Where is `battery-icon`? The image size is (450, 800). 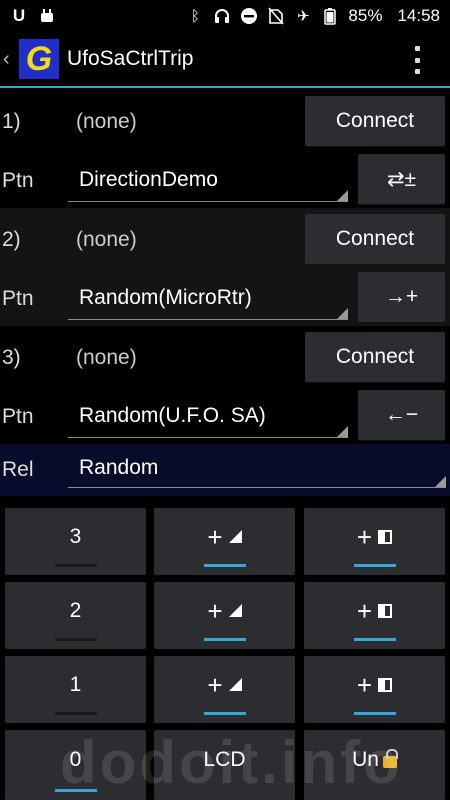 battery-icon is located at coordinates (330, 16).